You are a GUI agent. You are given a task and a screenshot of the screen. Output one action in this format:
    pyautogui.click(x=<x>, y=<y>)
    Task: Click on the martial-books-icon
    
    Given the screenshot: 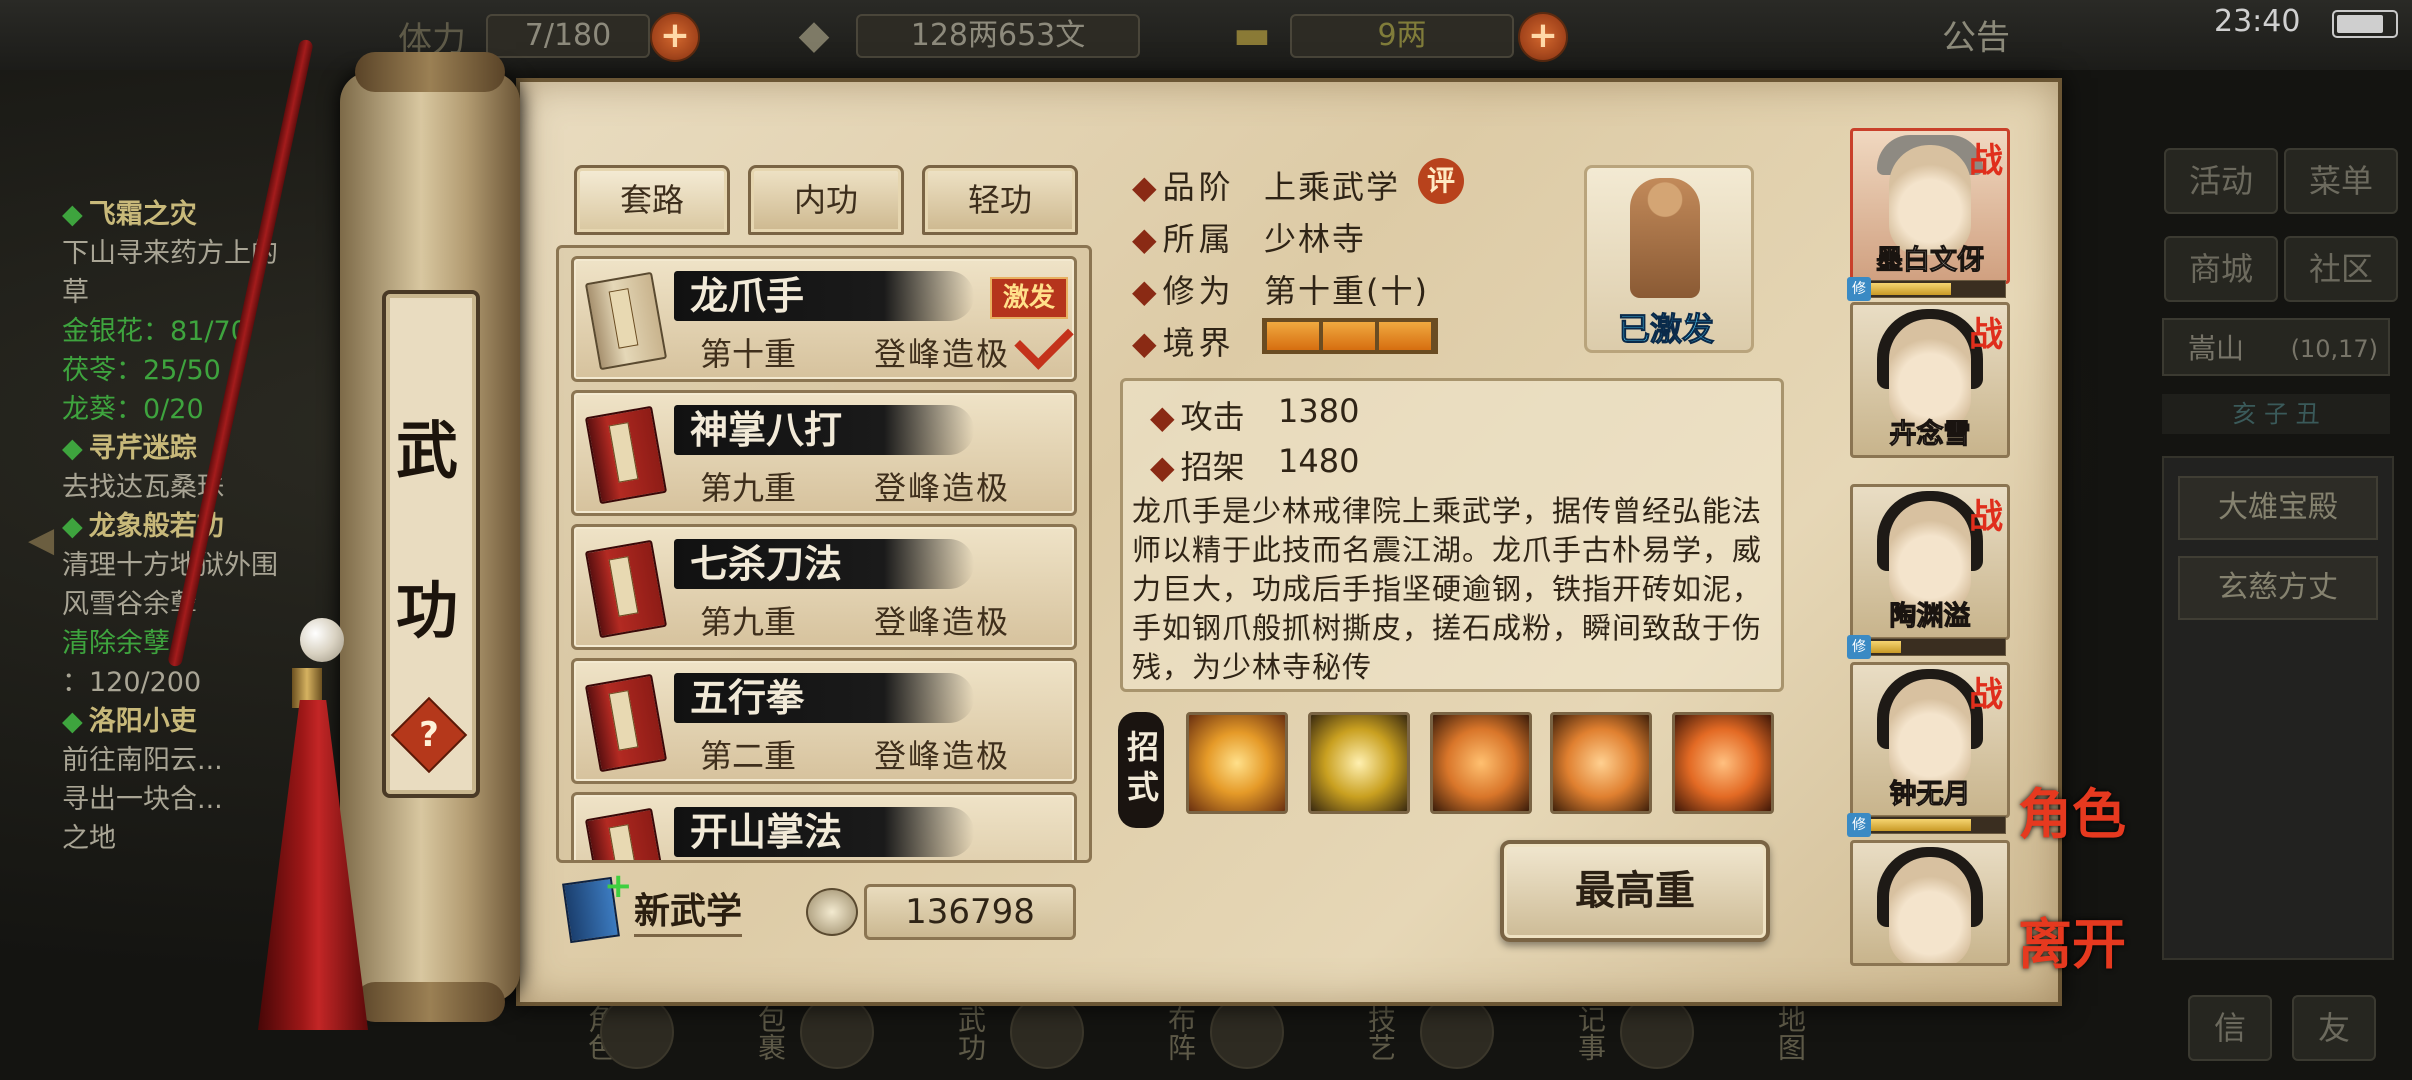 What is the action you would take?
    pyautogui.click(x=837, y=1032)
    